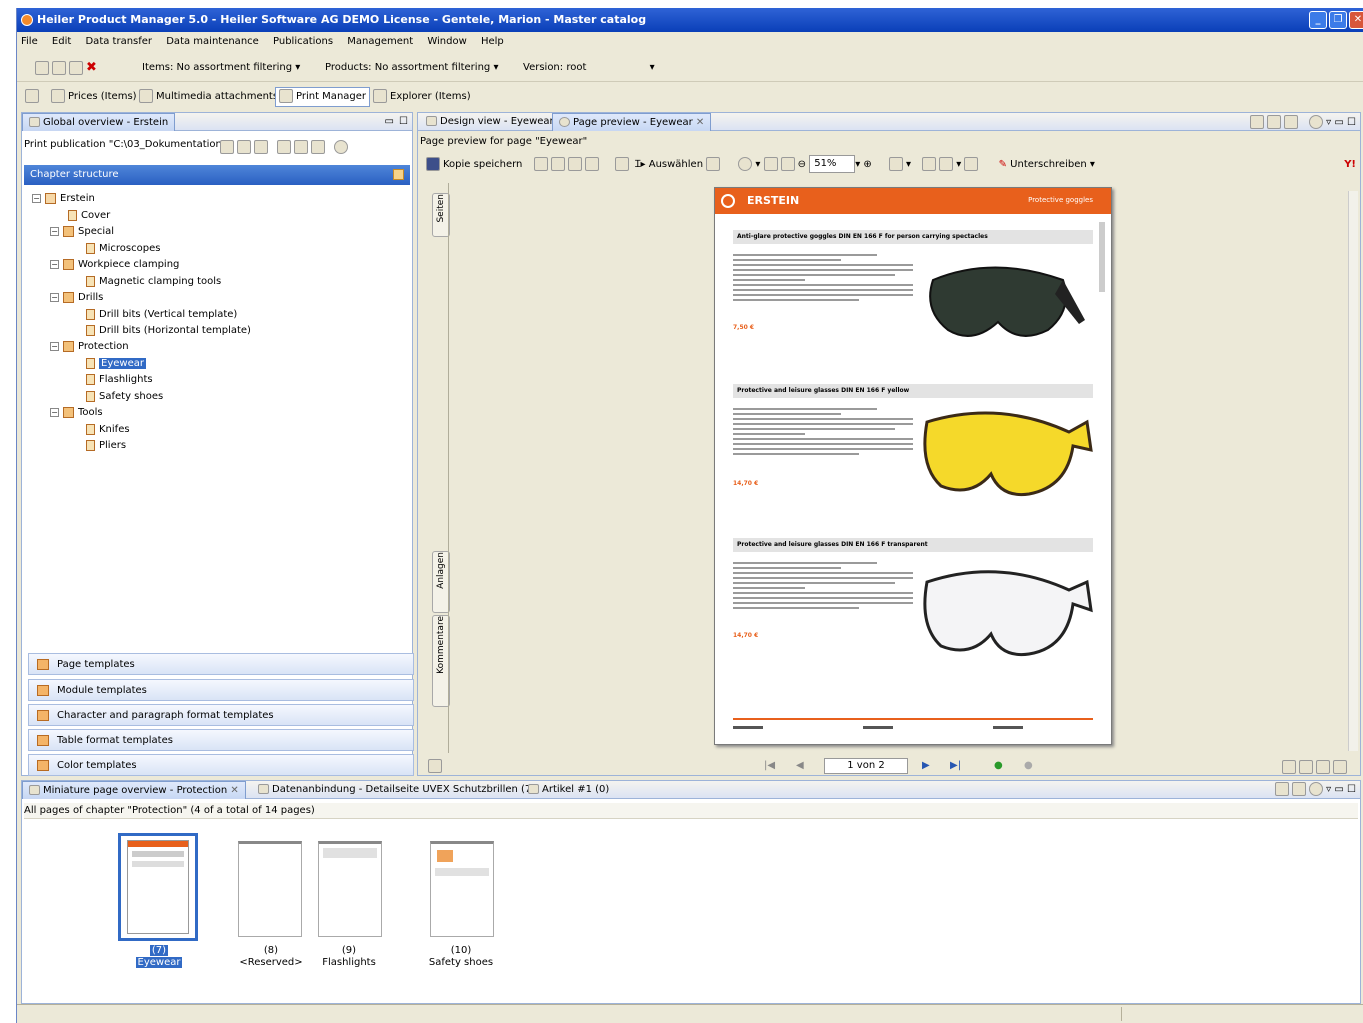 This screenshot has width=1363, height=1023. What do you see at coordinates (168, 330) in the screenshot?
I see `tree-node-drill-bits-horizontal: Drill bits (Horizontal template)` at bounding box center [168, 330].